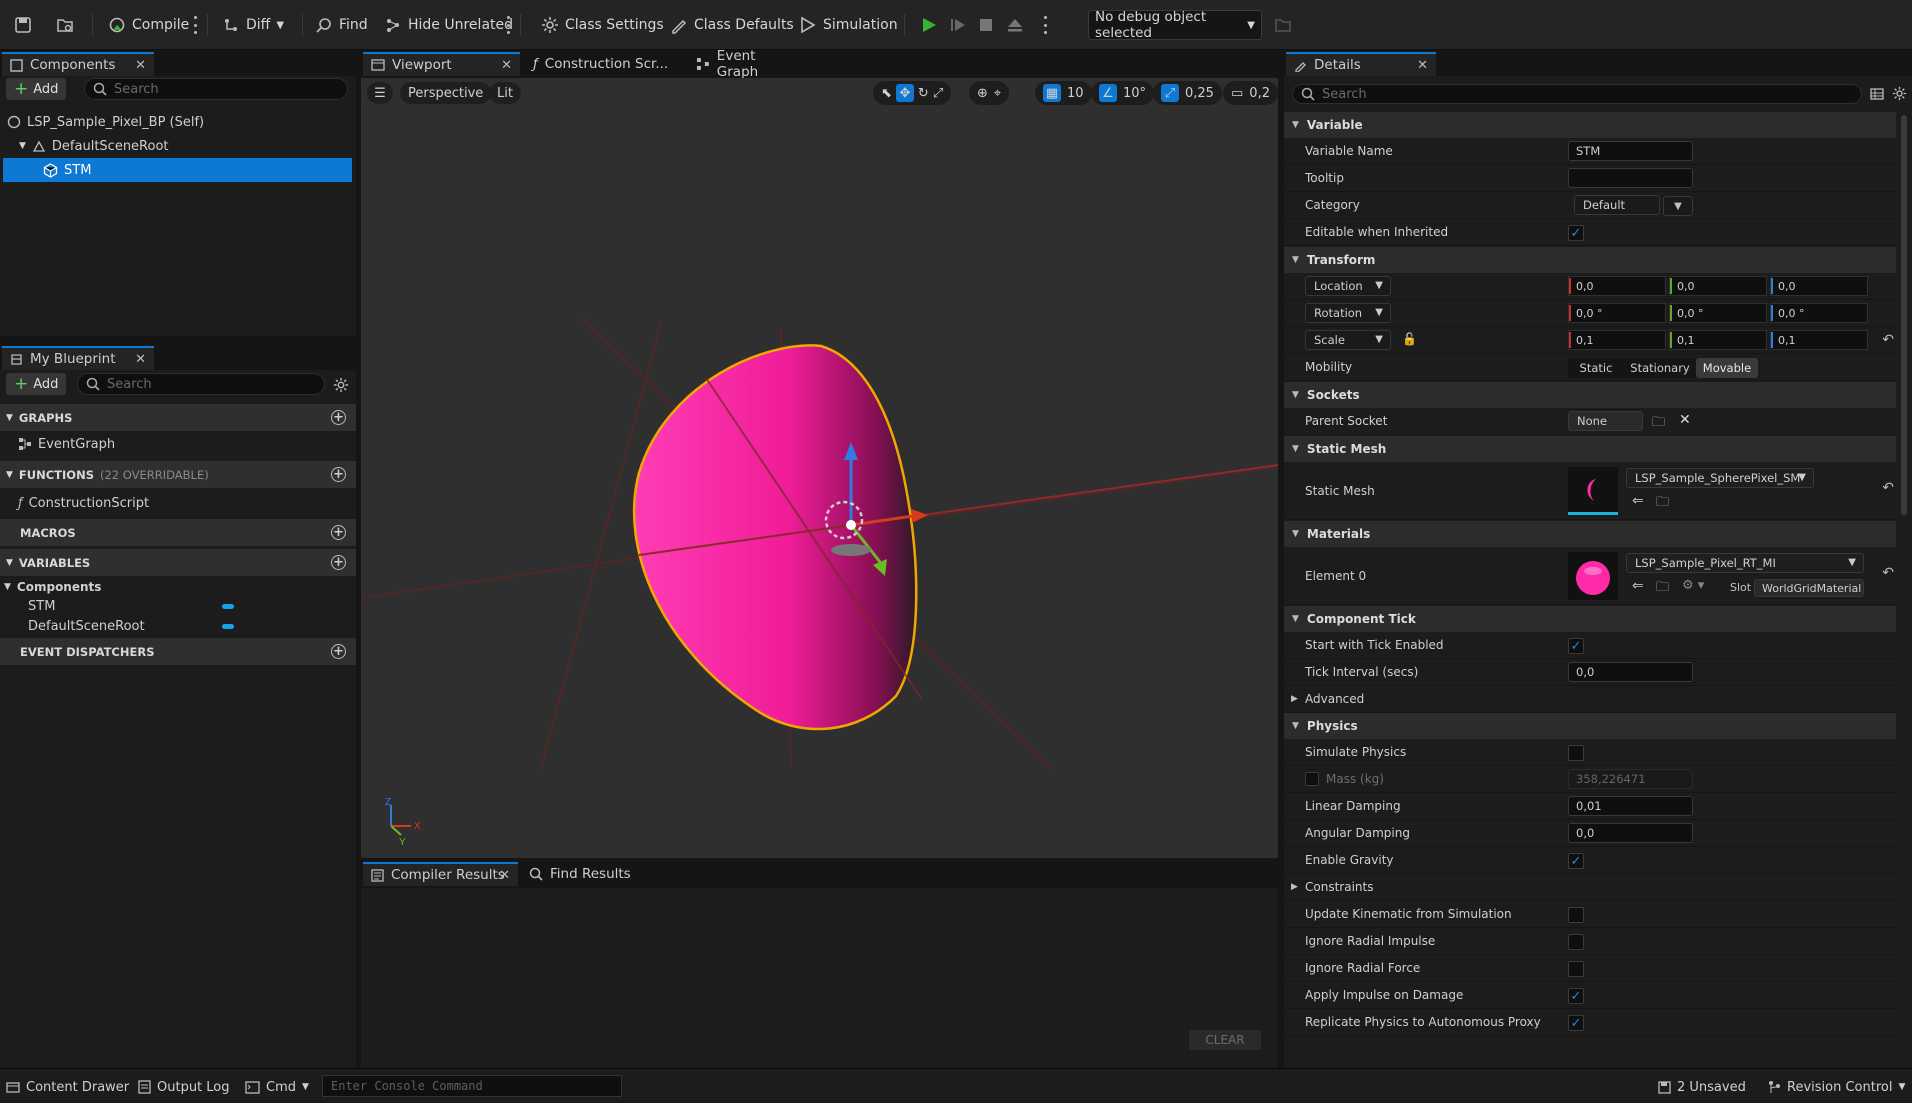 The image size is (1912, 1103). I want to click on variable-item-stm: STM, so click(41, 606).